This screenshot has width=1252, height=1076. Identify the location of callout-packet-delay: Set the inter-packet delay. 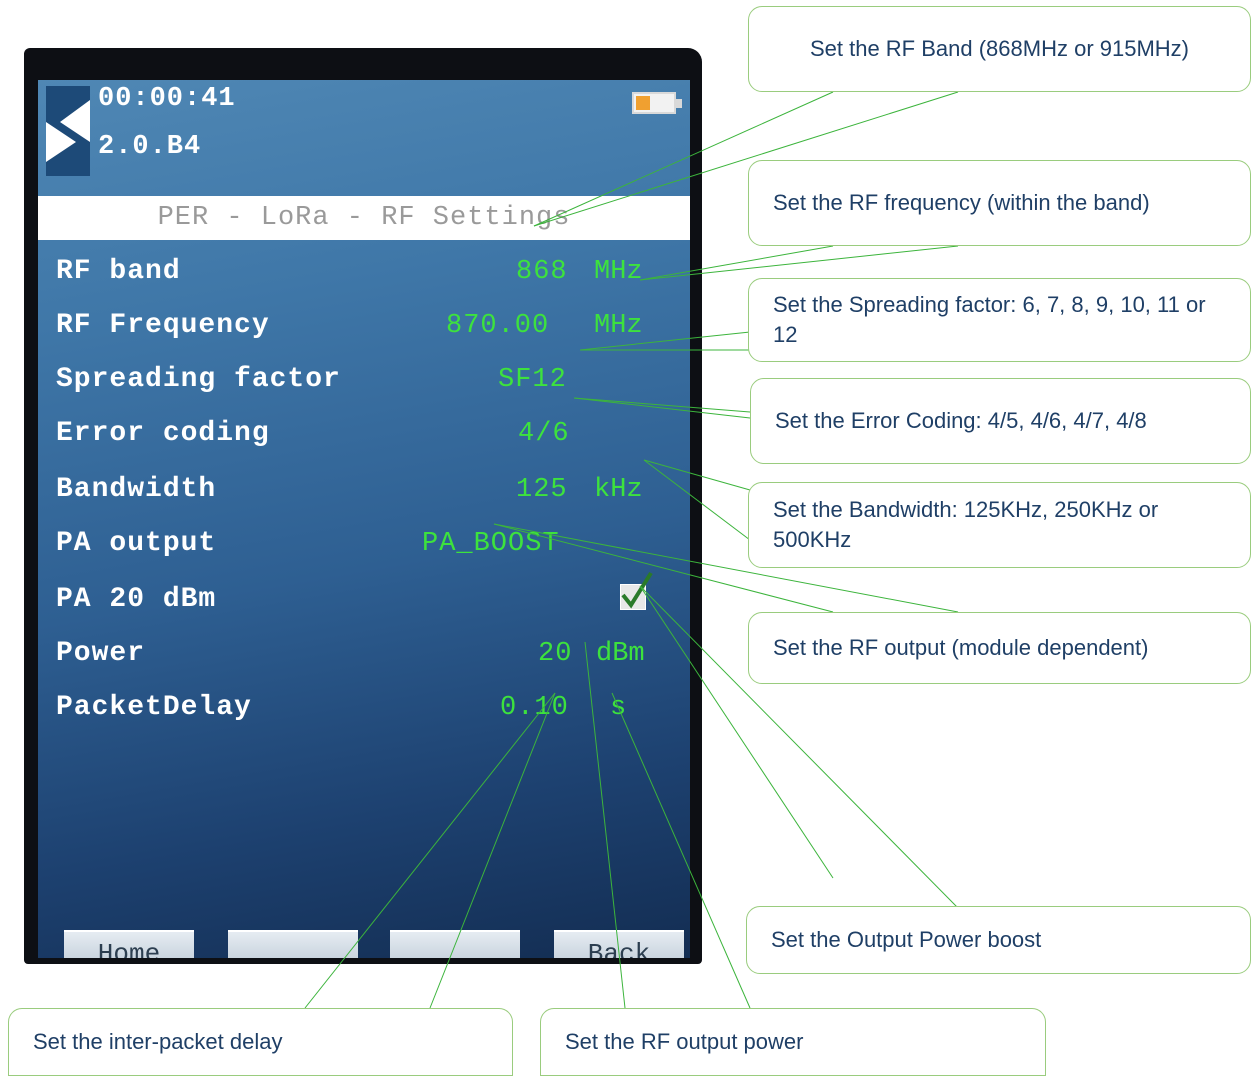
(260, 1042).